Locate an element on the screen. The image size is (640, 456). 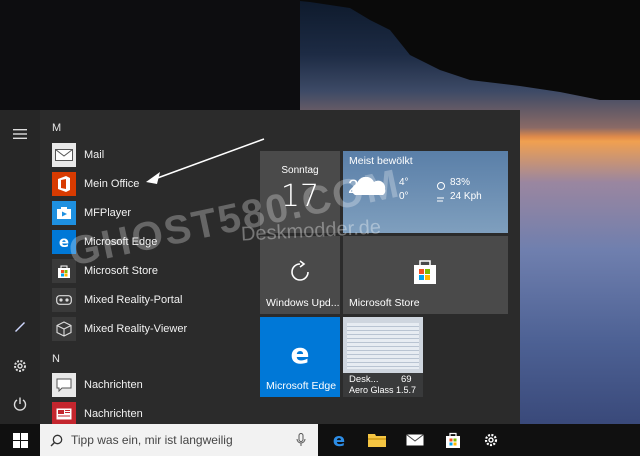
windows-start-icon is located at coordinates (20, 440).